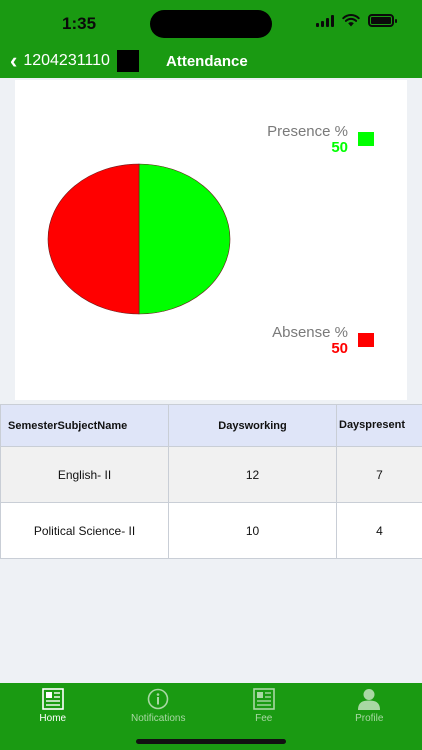  What do you see at coordinates (184, 239) in the screenshot?
I see `pie-slice-presence` at bounding box center [184, 239].